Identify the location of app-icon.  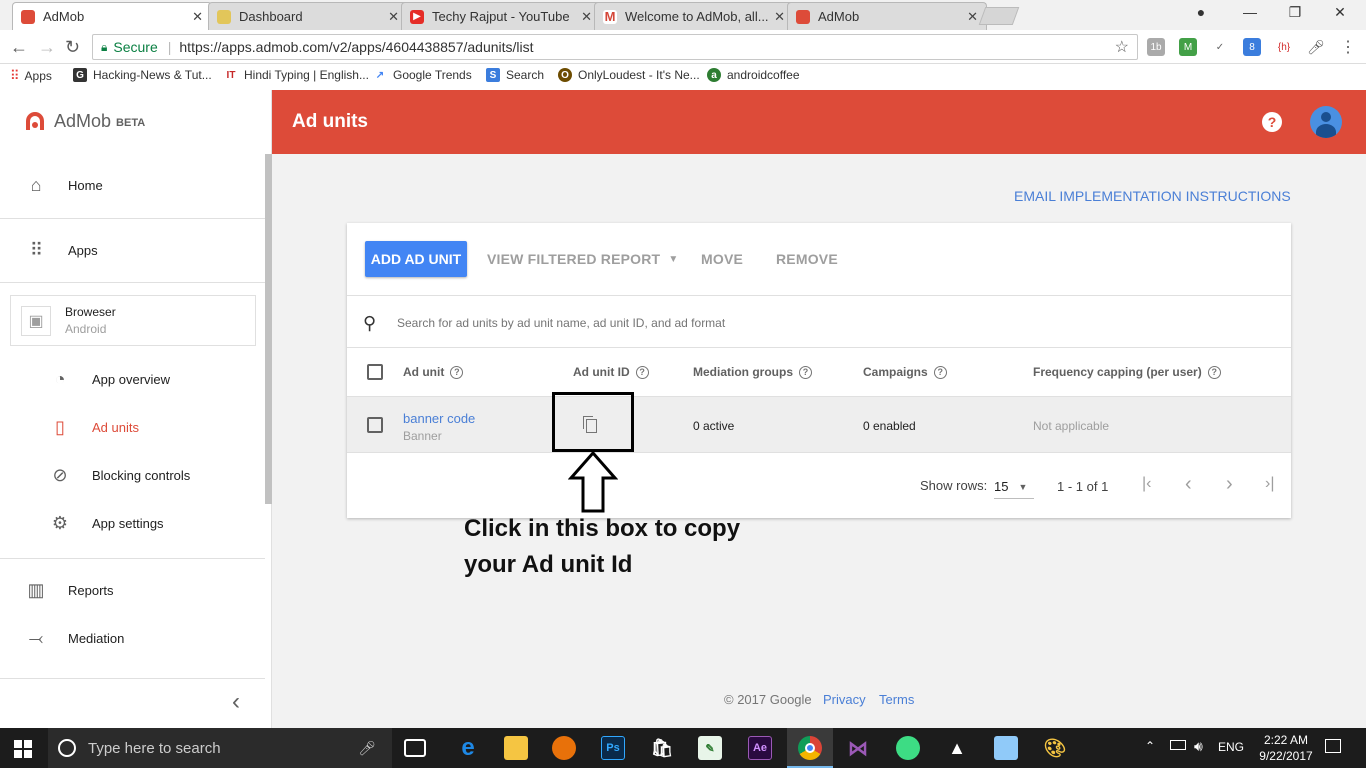
(1006, 748).